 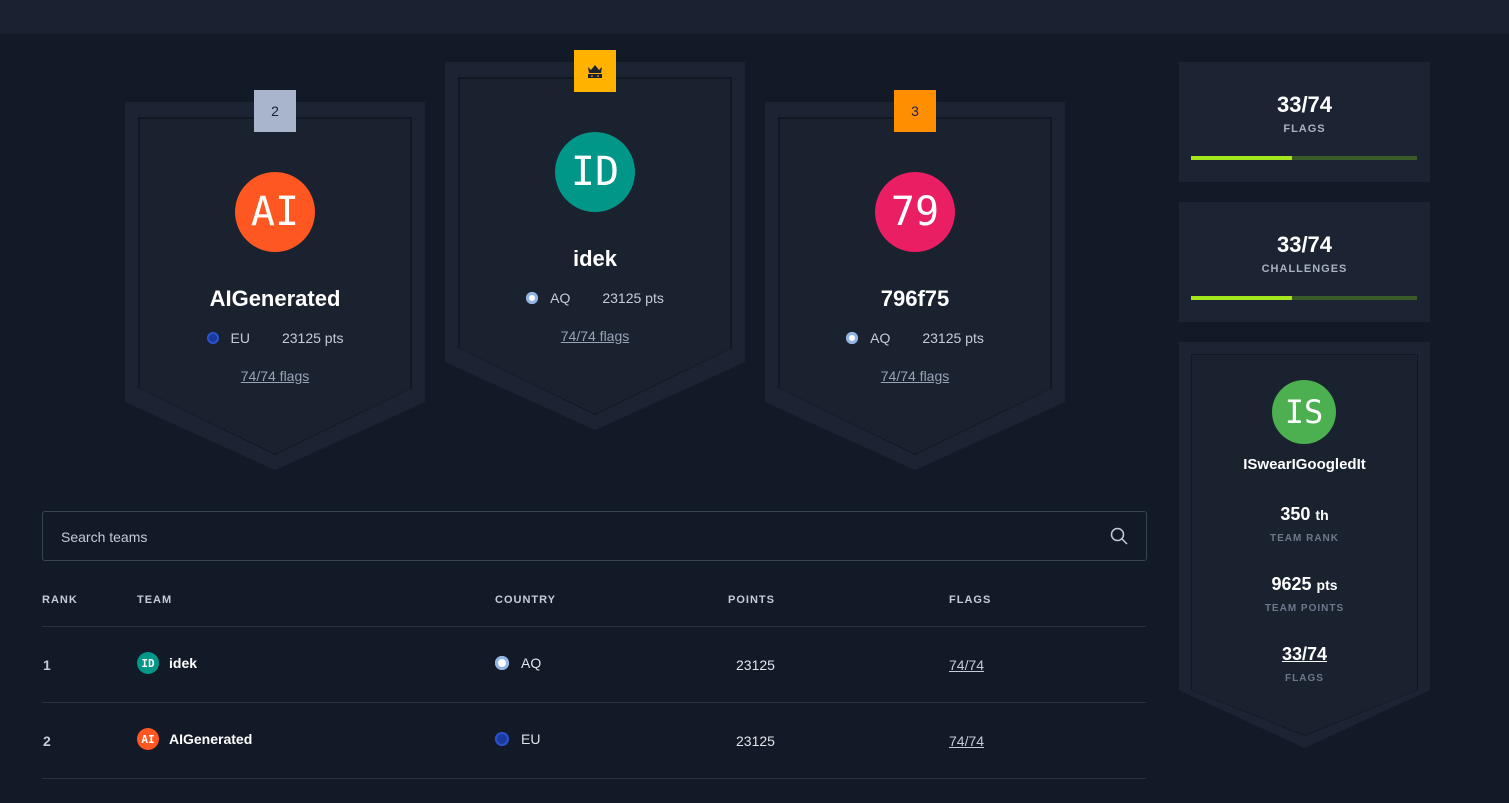 I want to click on my-team-points-suffix: pts, so click(x=1327, y=585).